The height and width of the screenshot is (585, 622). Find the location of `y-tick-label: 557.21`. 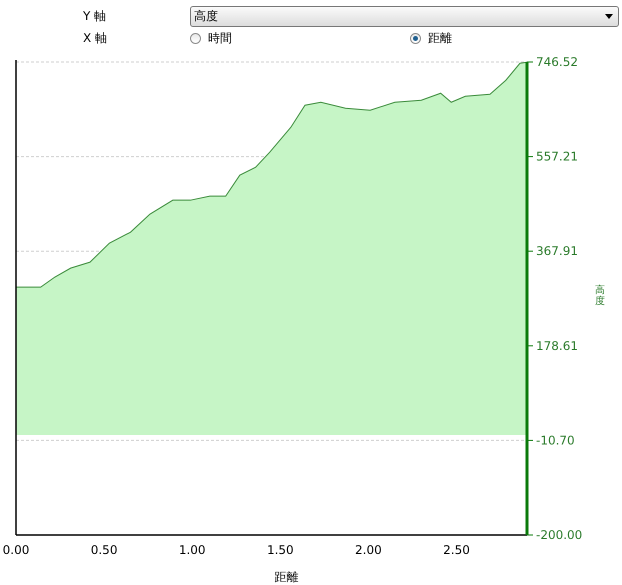

y-tick-label: 557.21 is located at coordinates (557, 157).